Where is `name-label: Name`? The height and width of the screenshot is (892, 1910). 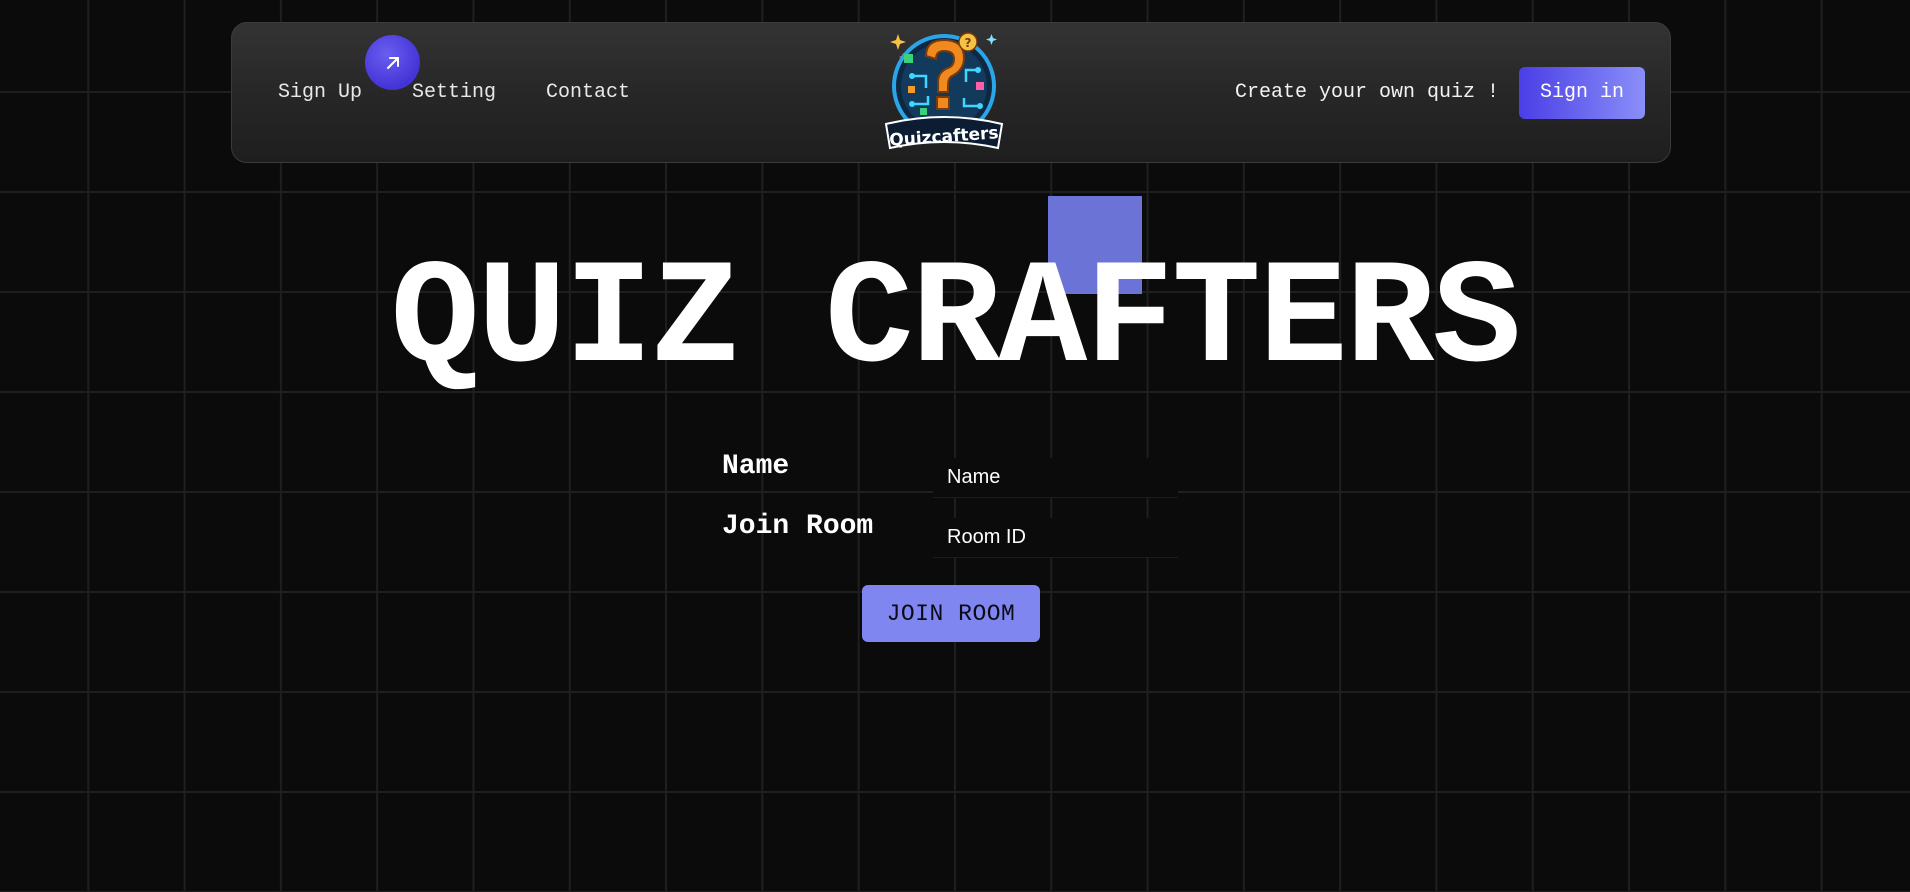 name-label: Name is located at coordinates (756, 466).